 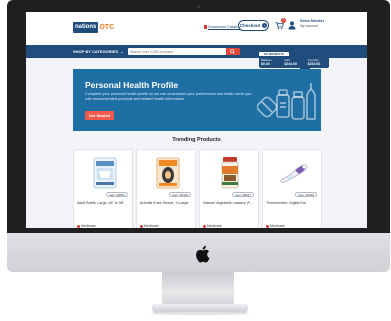 What do you see at coordinates (309, 26) in the screenshot?
I see `member-subtitle: My Account` at bounding box center [309, 26].